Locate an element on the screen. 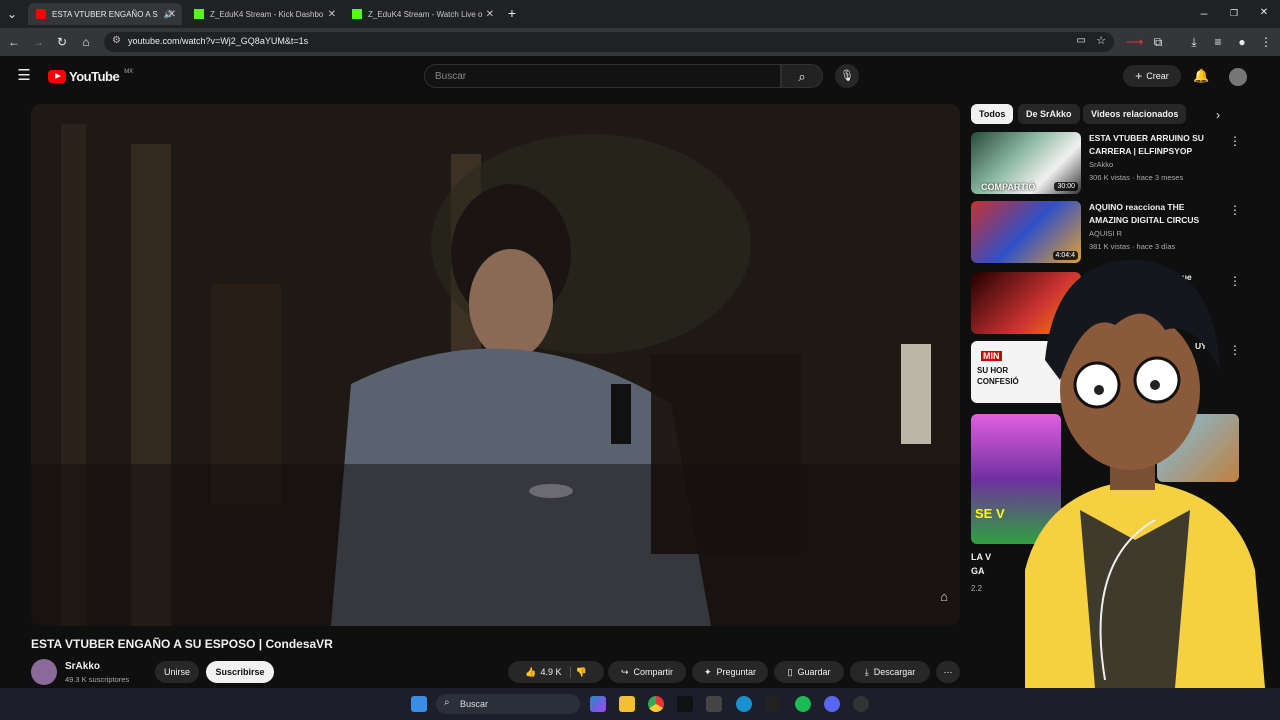 This screenshot has height=720, width=1280. ask-label: Preguntar is located at coordinates (736, 672).